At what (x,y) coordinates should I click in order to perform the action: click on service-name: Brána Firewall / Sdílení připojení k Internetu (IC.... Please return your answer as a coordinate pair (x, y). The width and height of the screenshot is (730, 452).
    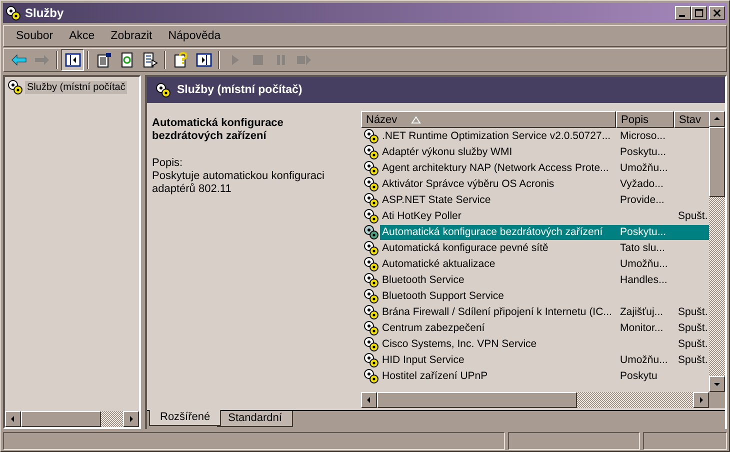
    Looking at the image, I should click on (497, 312).